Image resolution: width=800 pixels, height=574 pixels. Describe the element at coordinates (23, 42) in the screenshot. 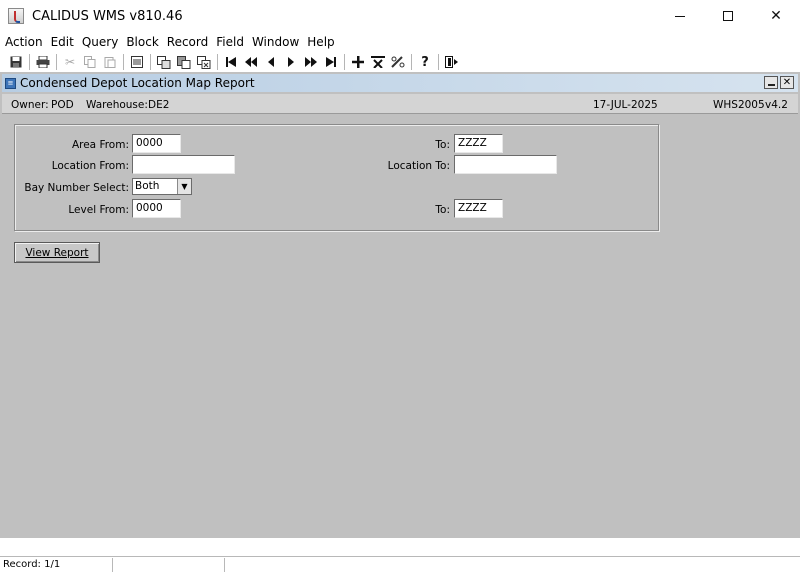

I see `menu-action: Action` at that location.